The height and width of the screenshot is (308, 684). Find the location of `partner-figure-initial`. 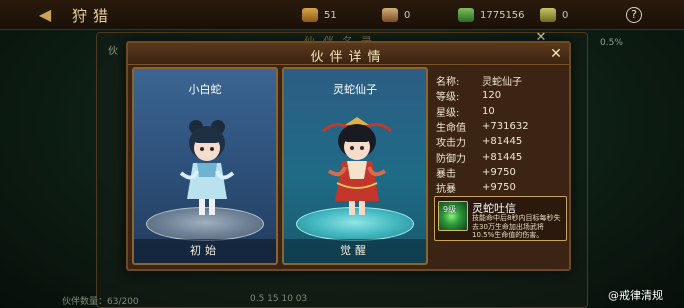

partner-figure-initial is located at coordinates (207, 167).